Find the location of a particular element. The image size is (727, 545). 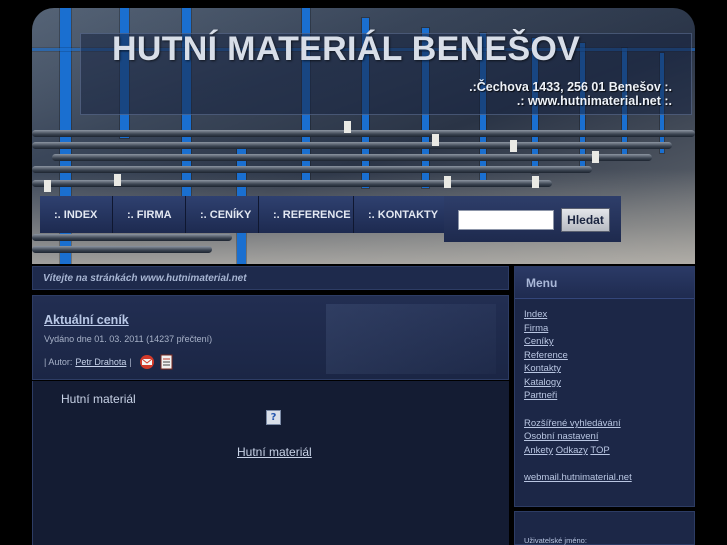

header-decoration is located at coordinates (411, 339).